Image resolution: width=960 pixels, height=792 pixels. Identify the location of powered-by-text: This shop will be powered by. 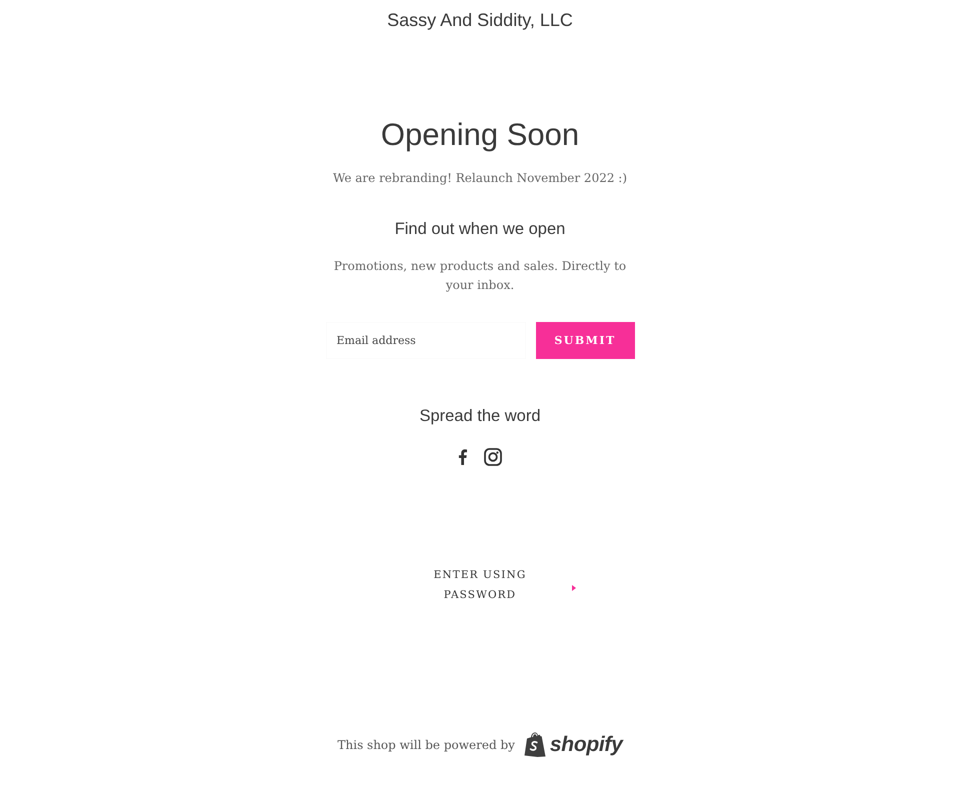
(426, 745).